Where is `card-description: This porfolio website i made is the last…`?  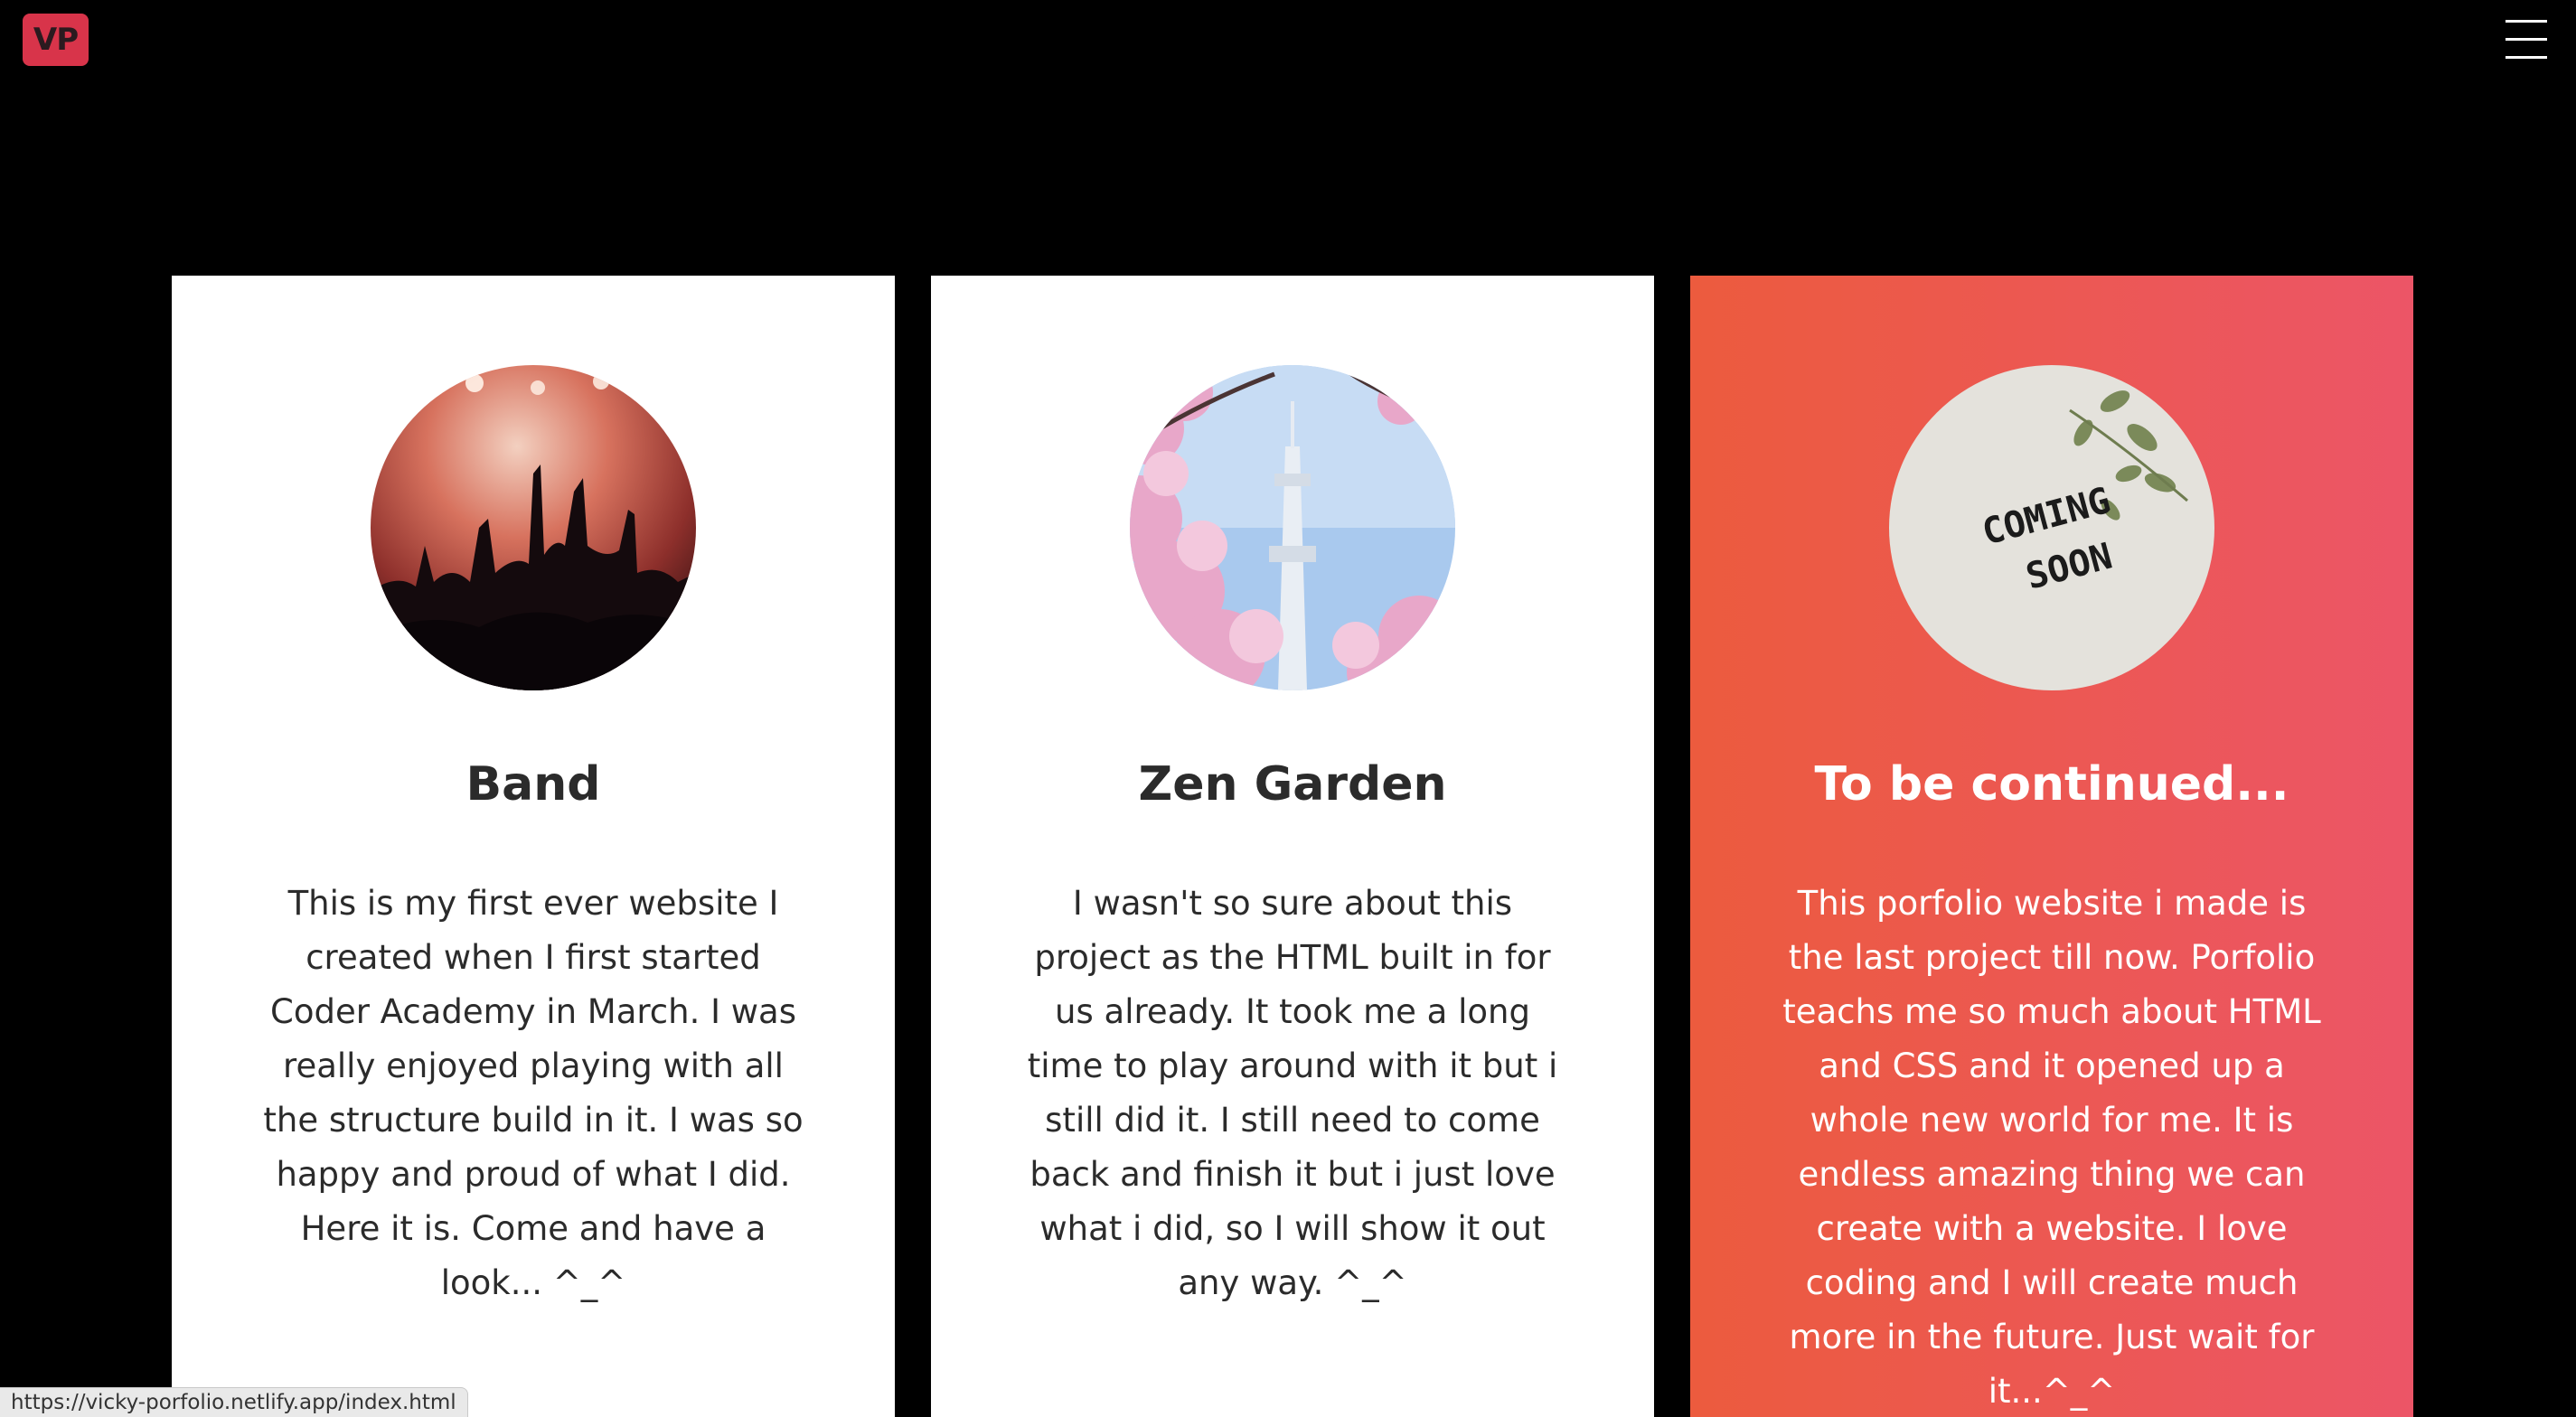
card-description: This porfolio website i made is the last… is located at coordinates (2051, 1147).